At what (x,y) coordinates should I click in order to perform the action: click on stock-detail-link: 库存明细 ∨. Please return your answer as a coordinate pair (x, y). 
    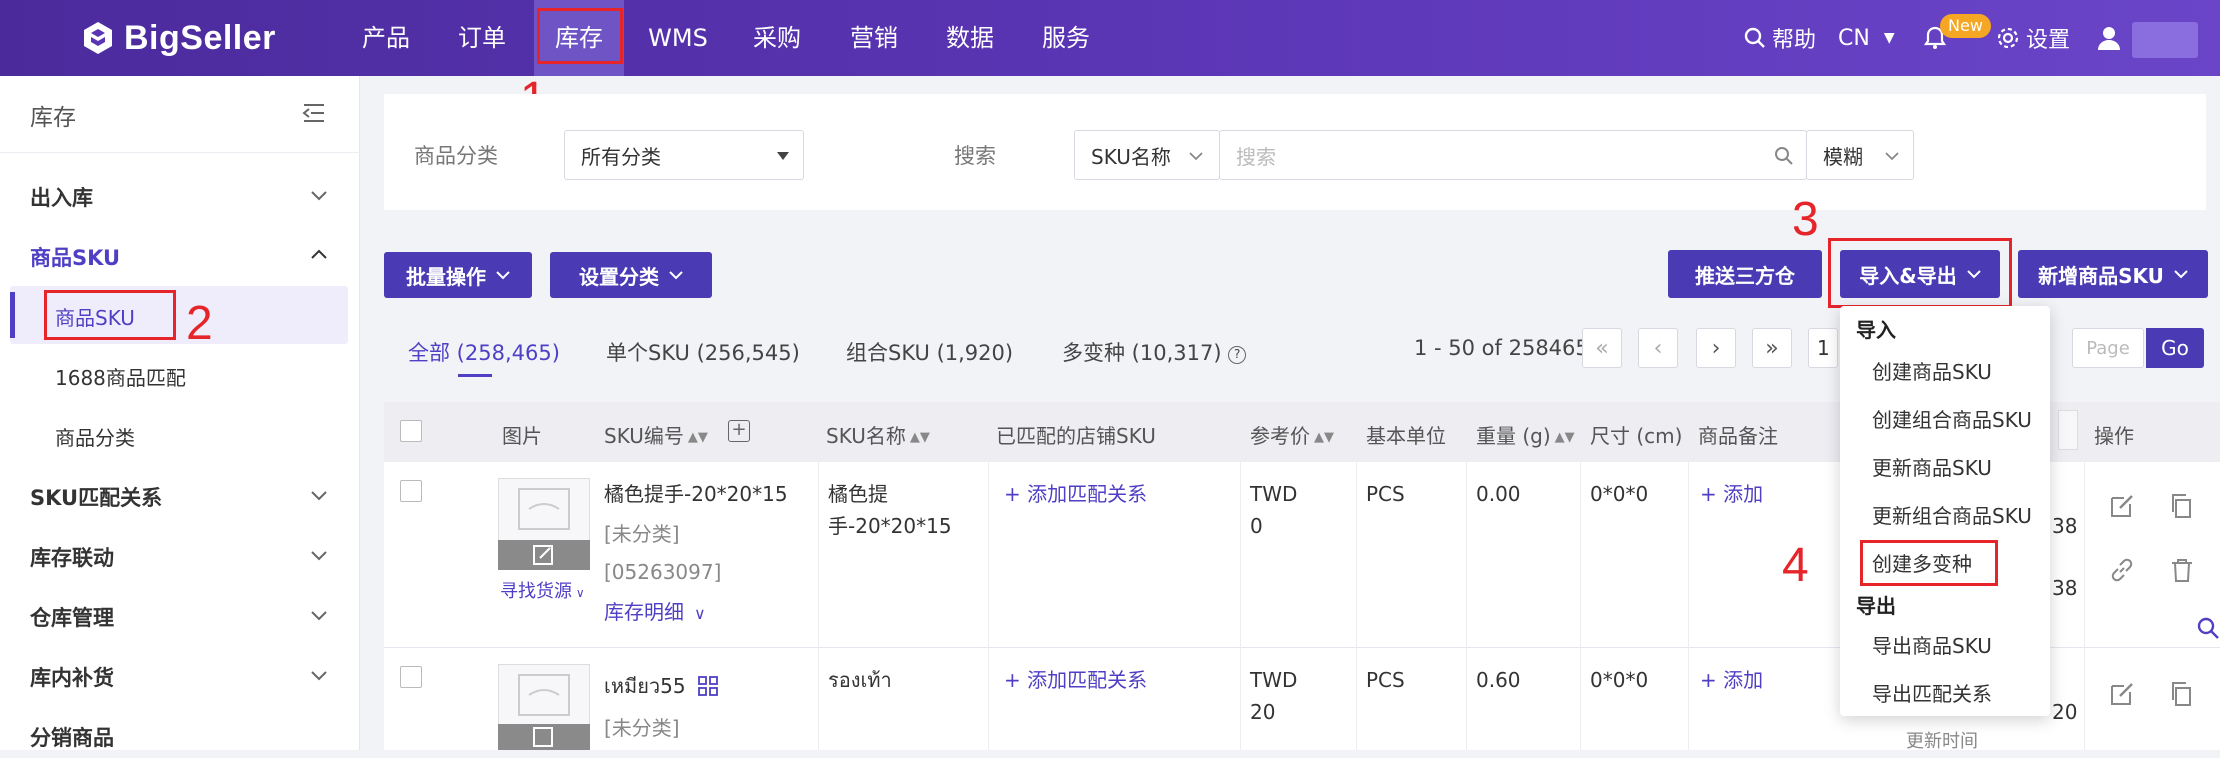
    Looking at the image, I should click on (655, 613).